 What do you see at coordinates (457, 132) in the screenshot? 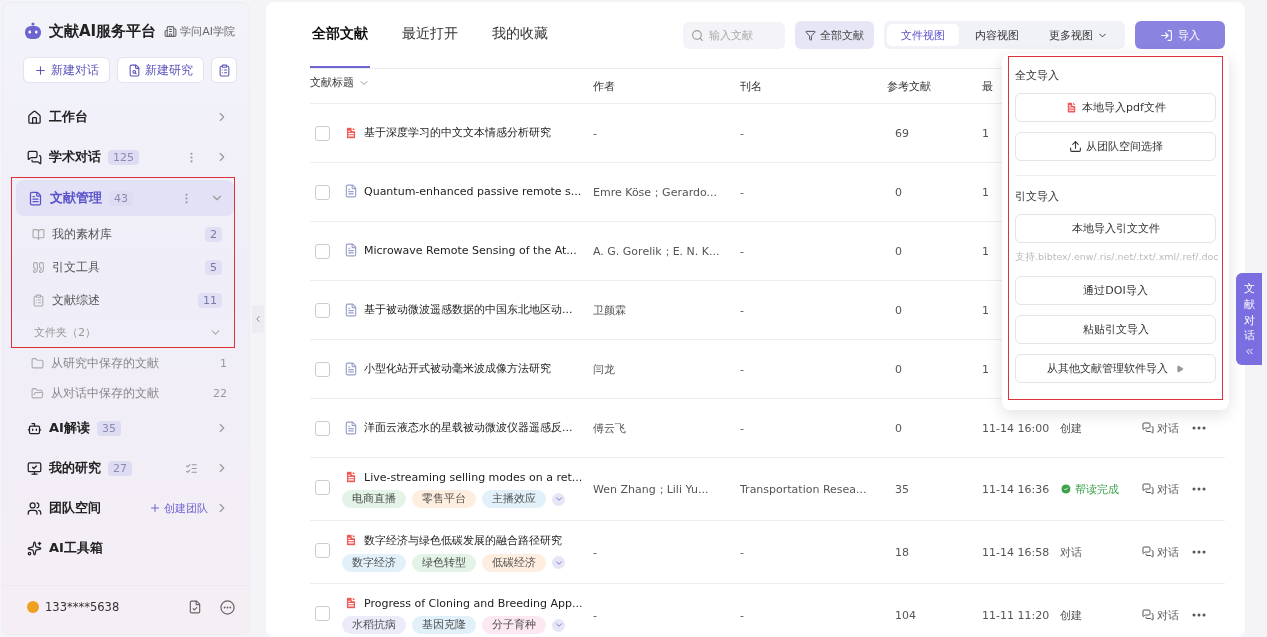
I see `title-cell: 基于深度学习的中文文本情感分析研究` at bounding box center [457, 132].